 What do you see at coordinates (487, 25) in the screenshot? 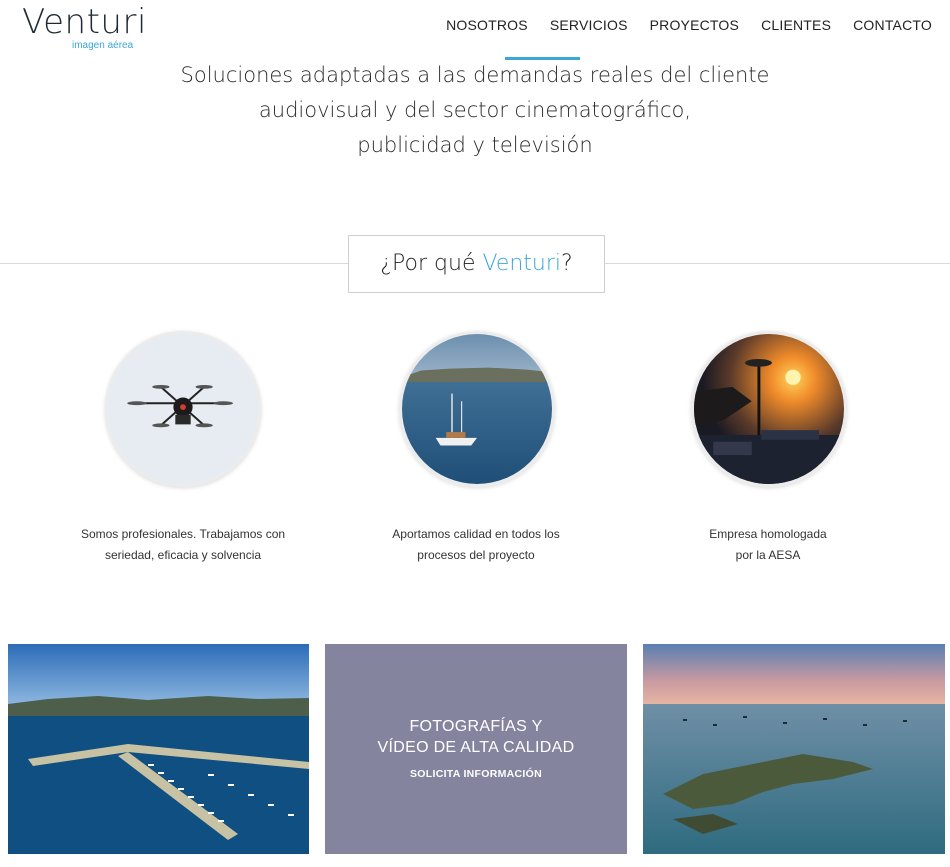
I see `nav-item-nosotros: NOSOTROS` at bounding box center [487, 25].